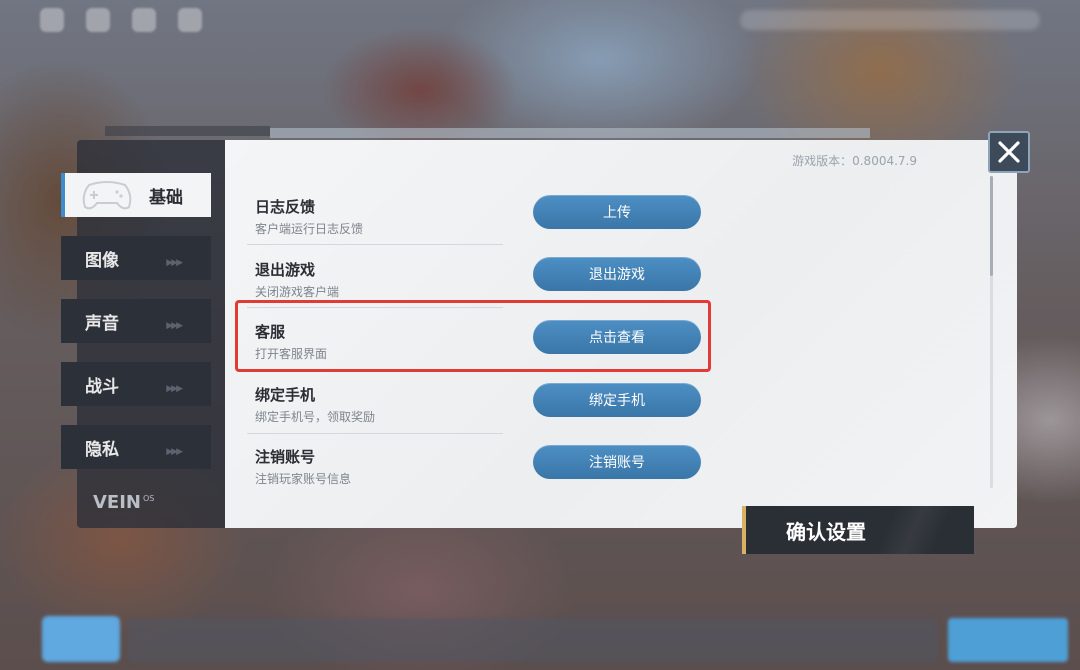 The height and width of the screenshot is (670, 1080). What do you see at coordinates (98, 20) in the screenshot?
I see `mail-icon` at bounding box center [98, 20].